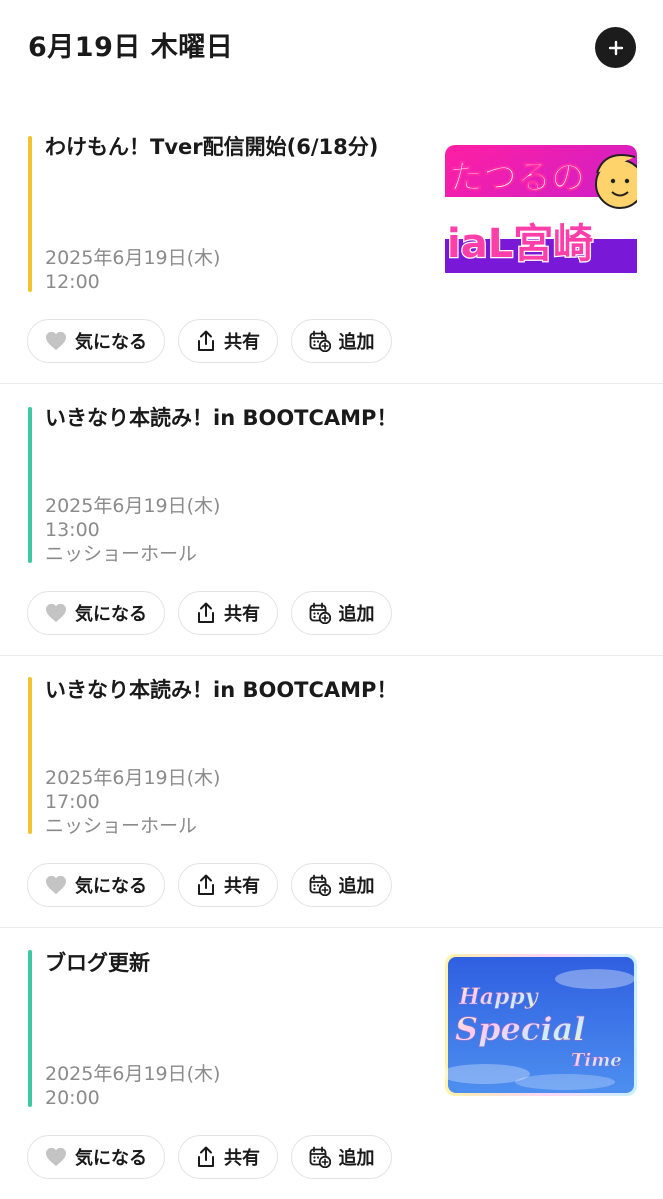 This screenshot has width=663, height=1199. What do you see at coordinates (97, 963) in the screenshot?
I see `event-title: ブログ更新` at bounding box center [97, 963].